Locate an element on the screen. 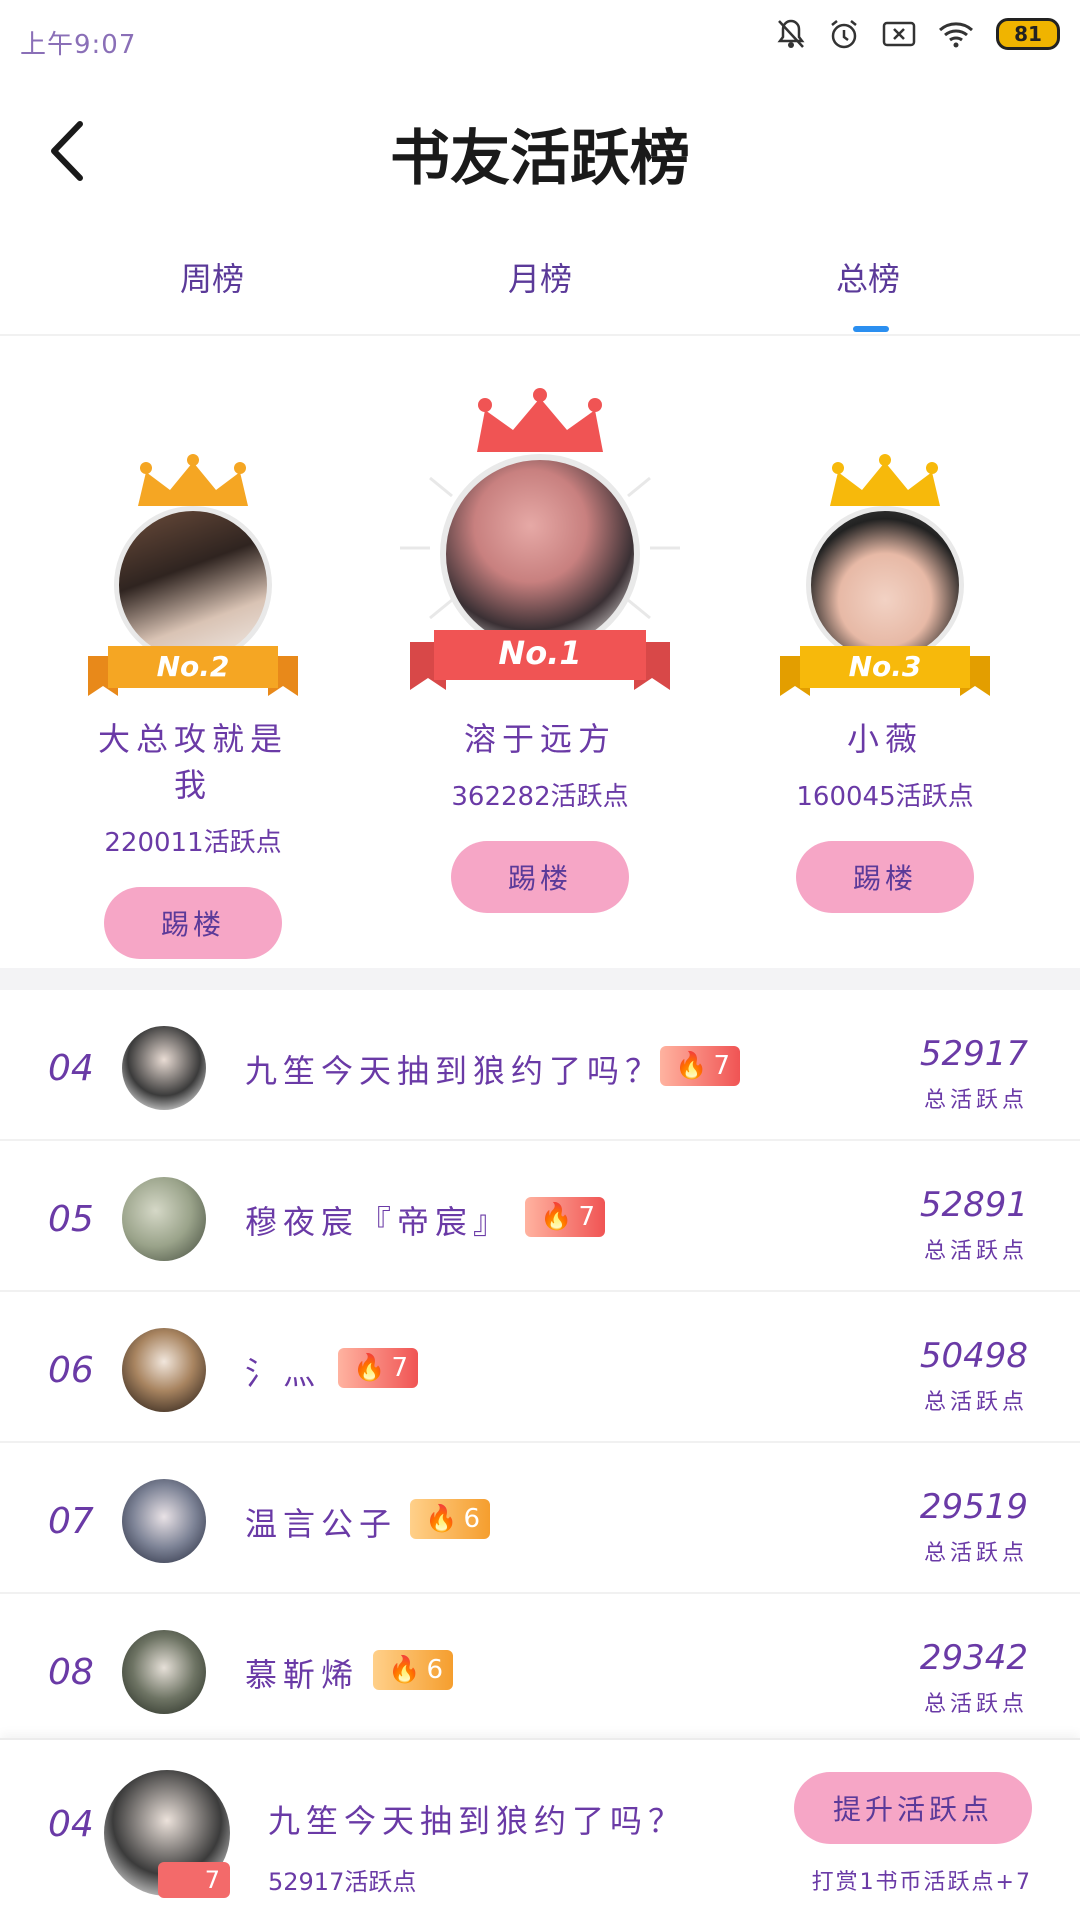 The image size is (1080, 1920). alarm-icon is located at coordinates (844, 34).